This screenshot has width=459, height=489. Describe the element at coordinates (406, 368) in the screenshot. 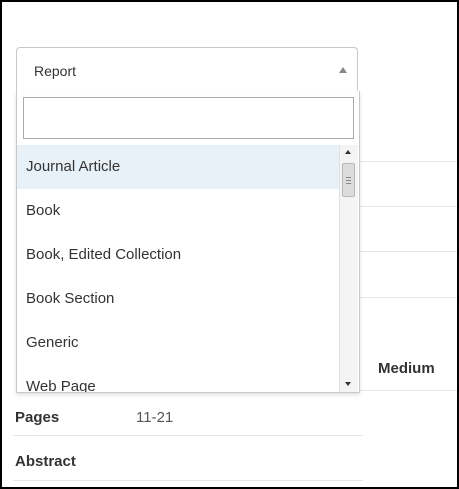

I see `medium-label: Medium` at that location.